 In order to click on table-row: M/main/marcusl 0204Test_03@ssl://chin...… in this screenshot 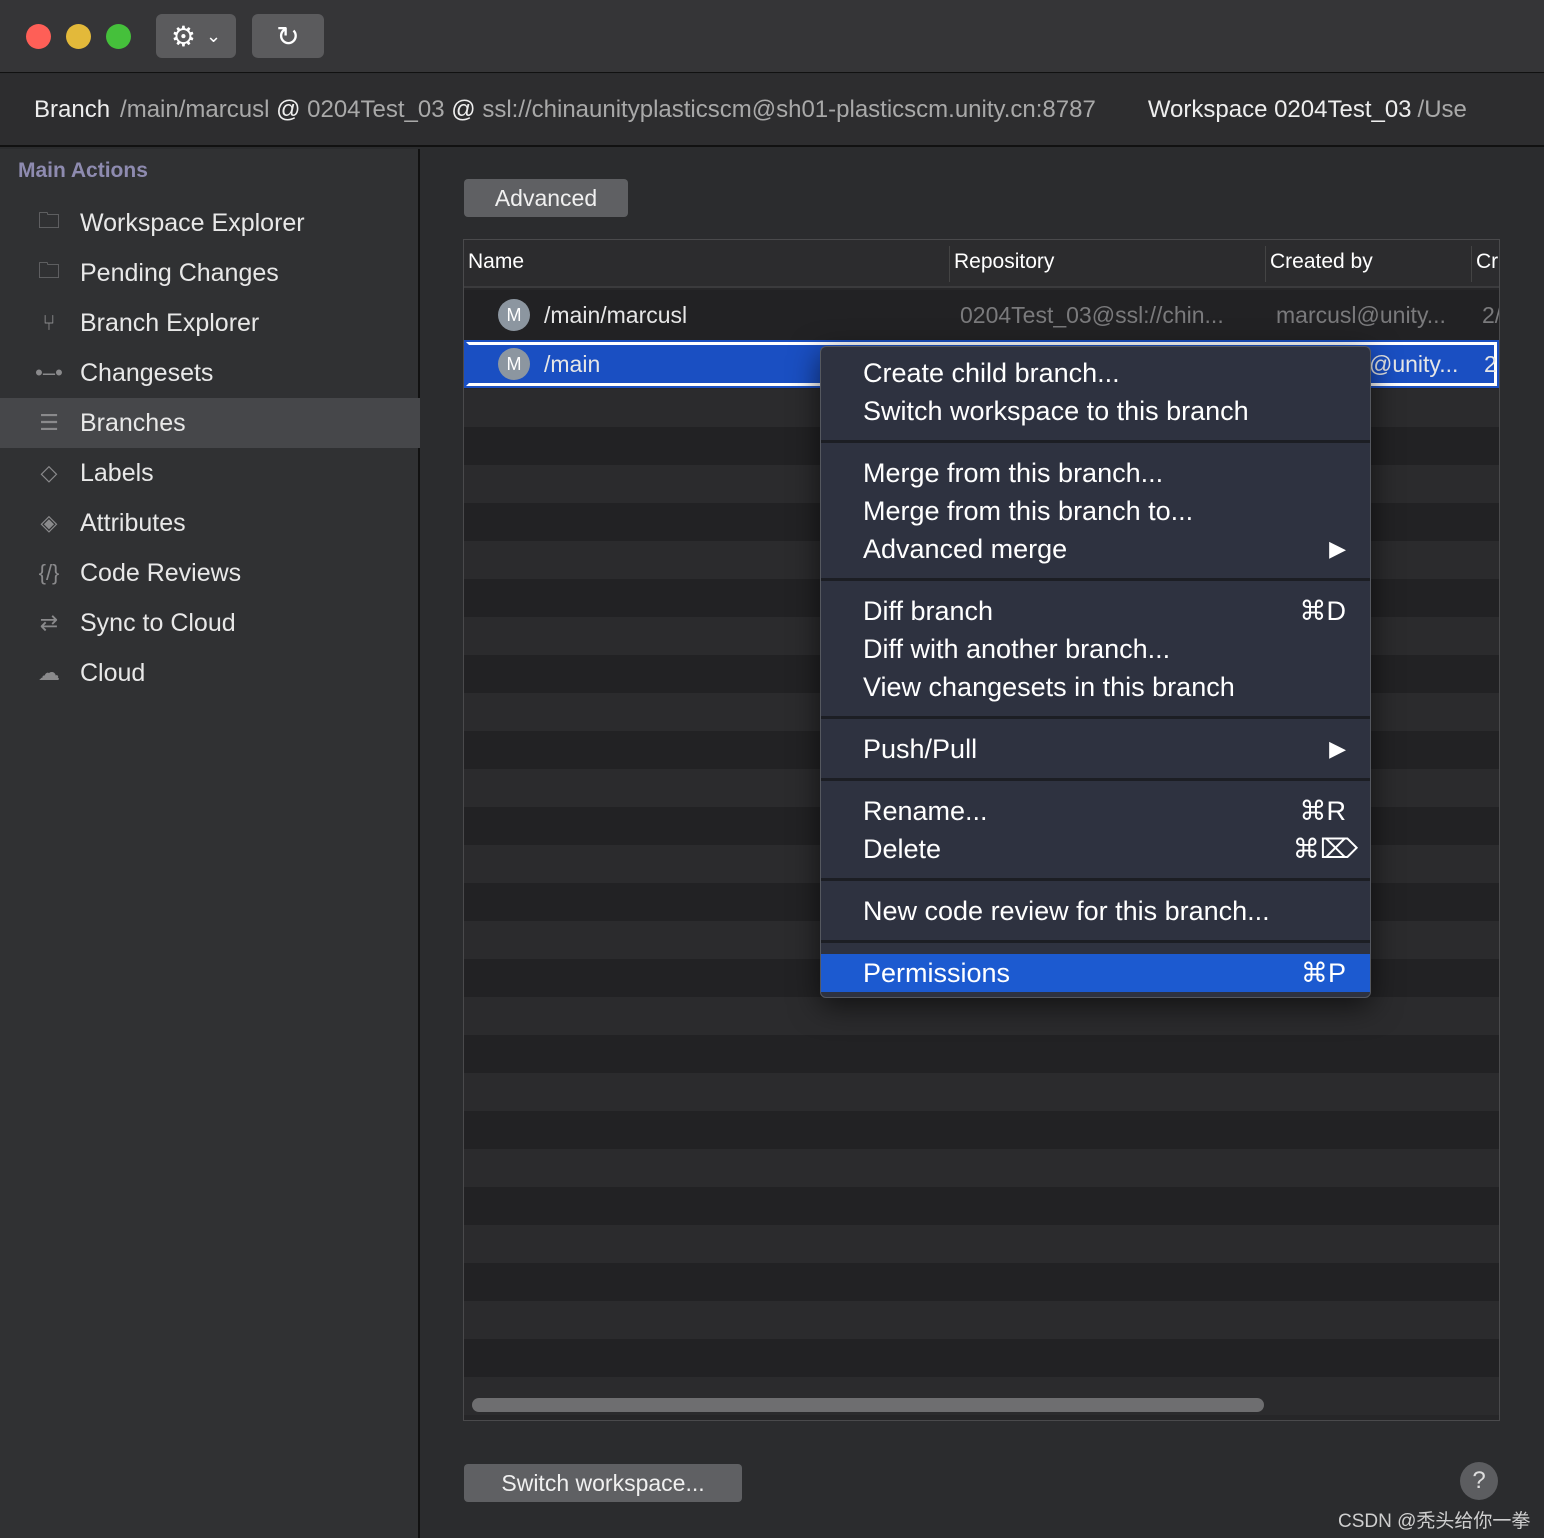, I will do `click(981, 315)`.